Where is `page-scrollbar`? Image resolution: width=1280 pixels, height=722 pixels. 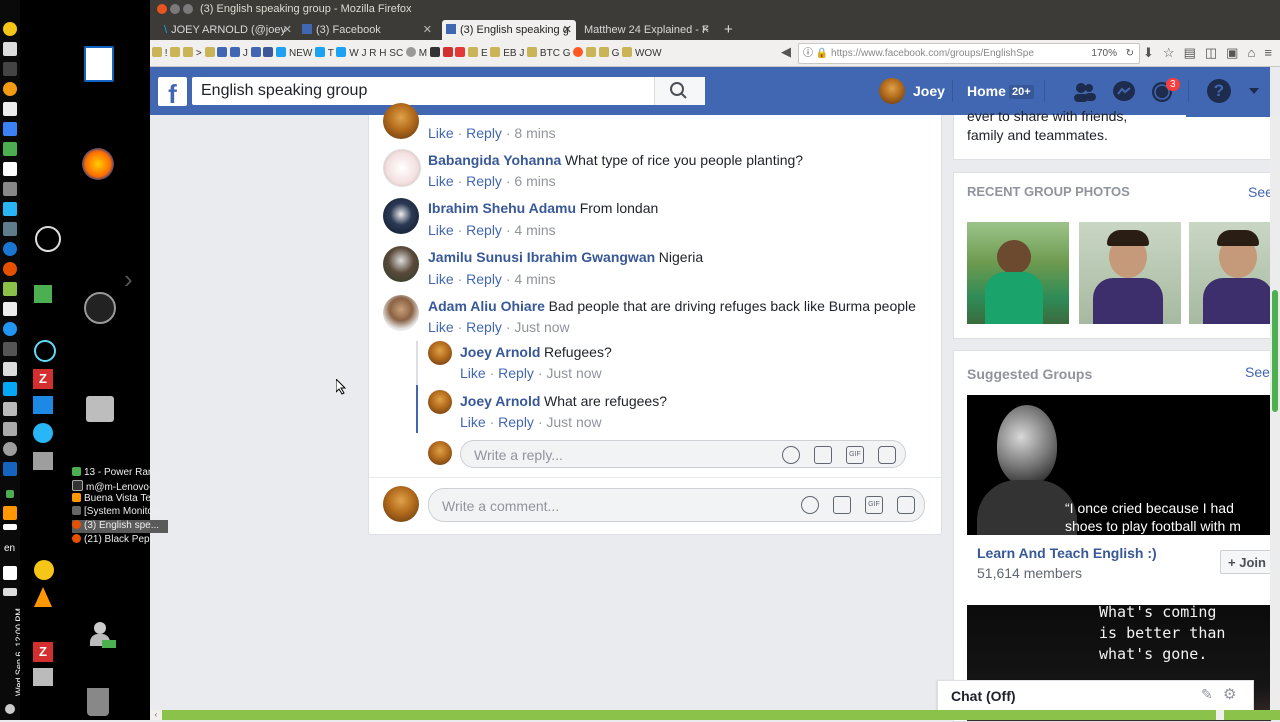 page-scrollbar is located at coordinates (1275, 412).